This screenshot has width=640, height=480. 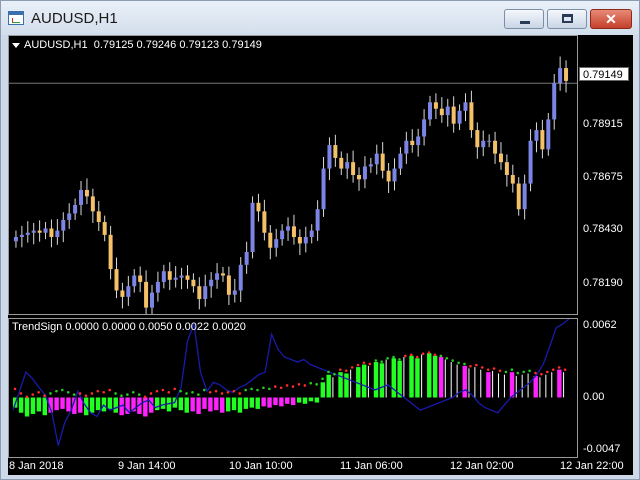 I want to click on time-label: 11 Jan 06:00, so click(x=371, y=466).